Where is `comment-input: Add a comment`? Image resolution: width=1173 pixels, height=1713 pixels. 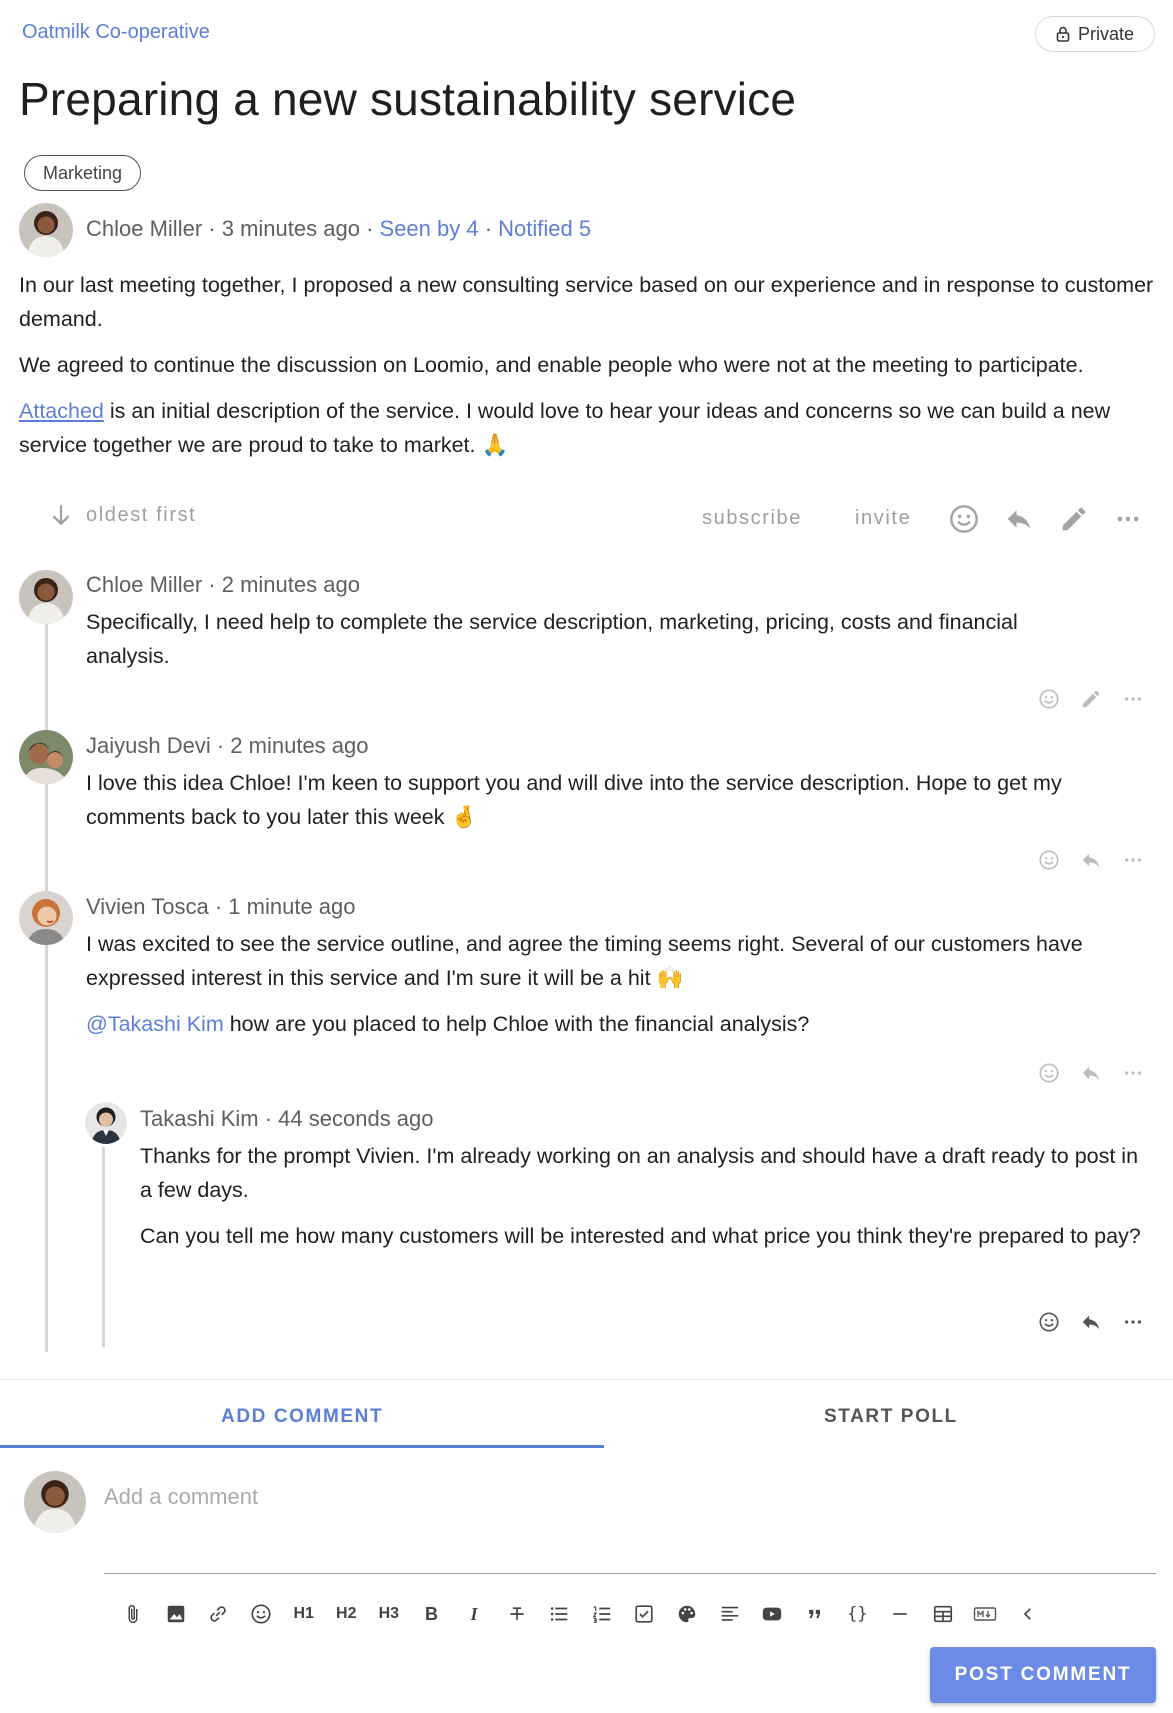 comment-input: Add a comment is located at coordinates (181, 1497).